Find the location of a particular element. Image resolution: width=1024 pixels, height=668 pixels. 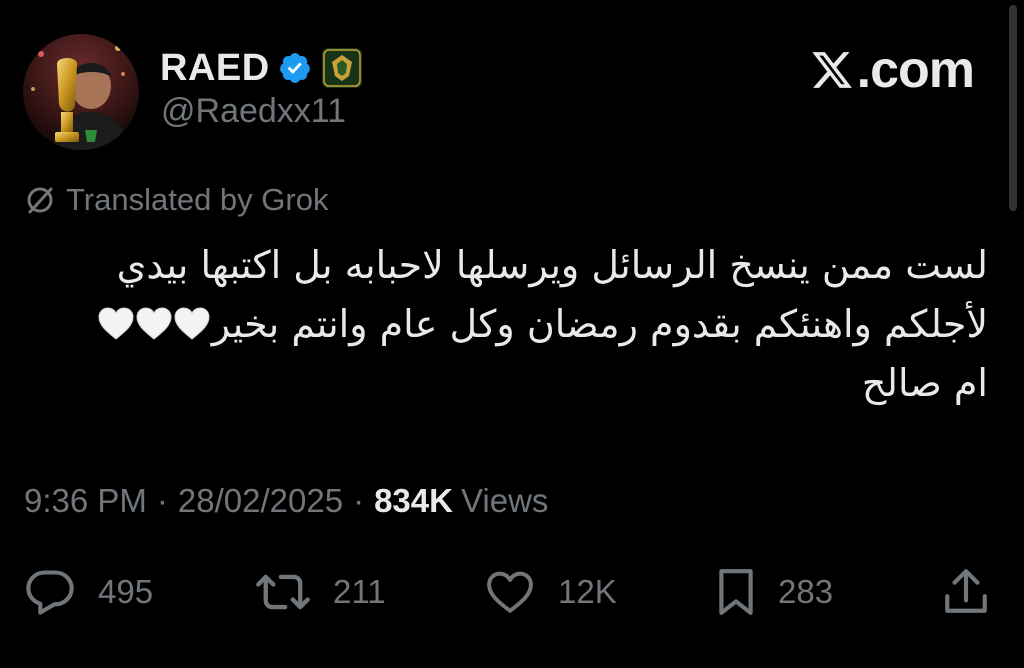

translate-off-icon is located at coordinates (40, 200).